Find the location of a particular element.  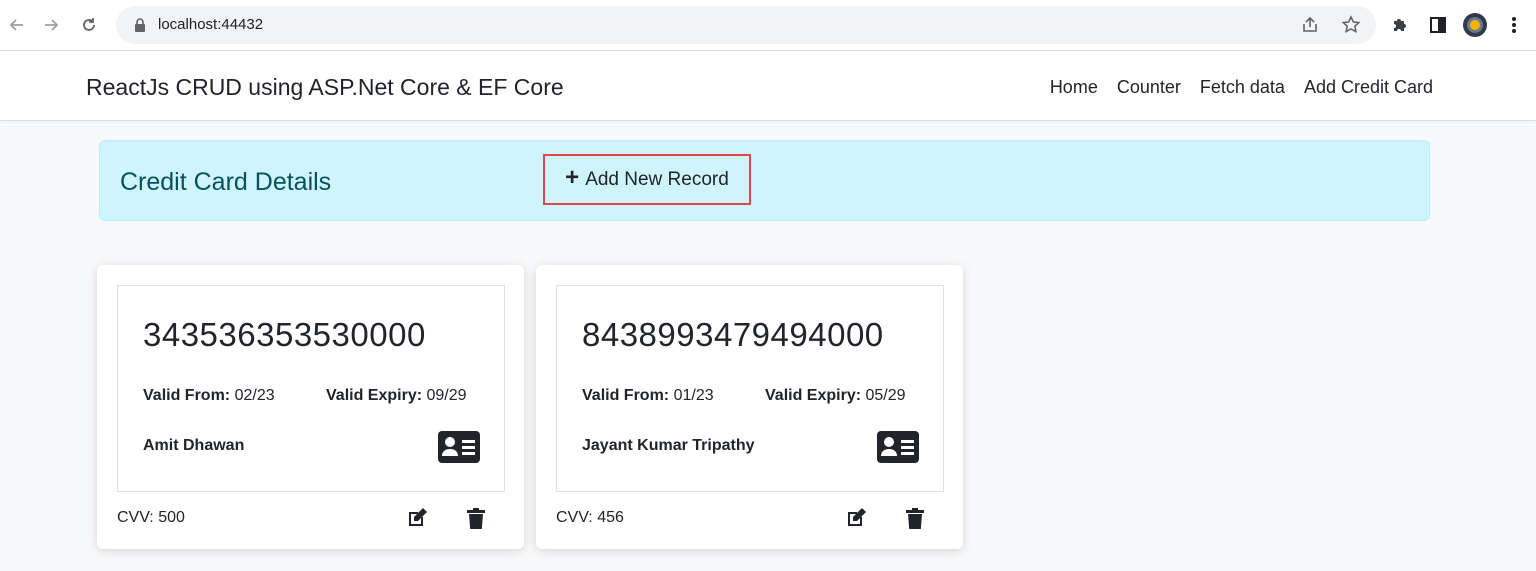

card-holder-name: Jayant Kumar Tripathy is located at coordinates (668, 445).